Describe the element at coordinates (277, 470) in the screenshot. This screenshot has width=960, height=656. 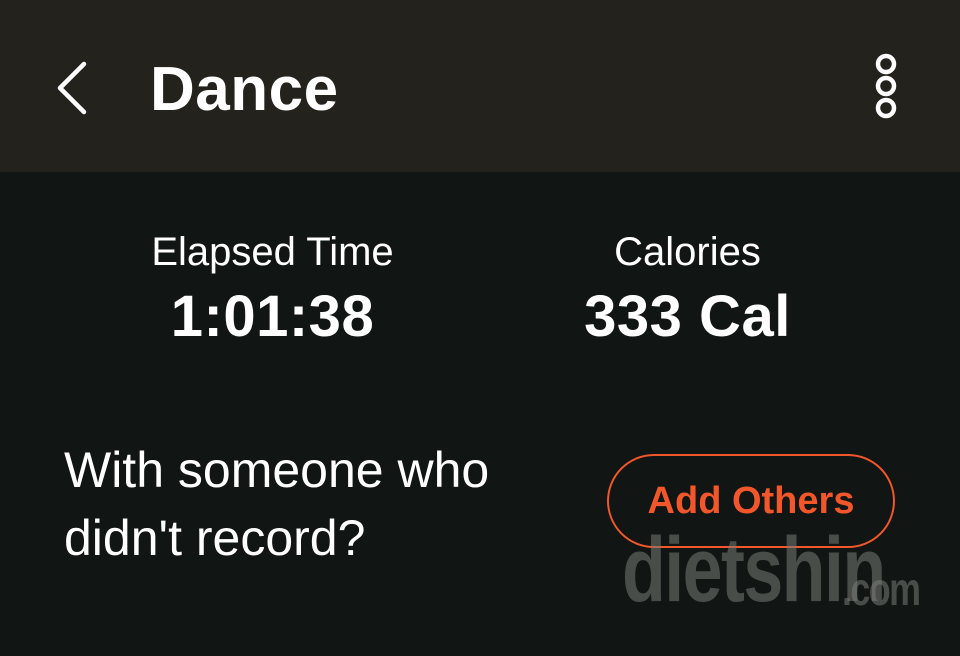
I see `companion-prompt-line1: With someone who` at that location.